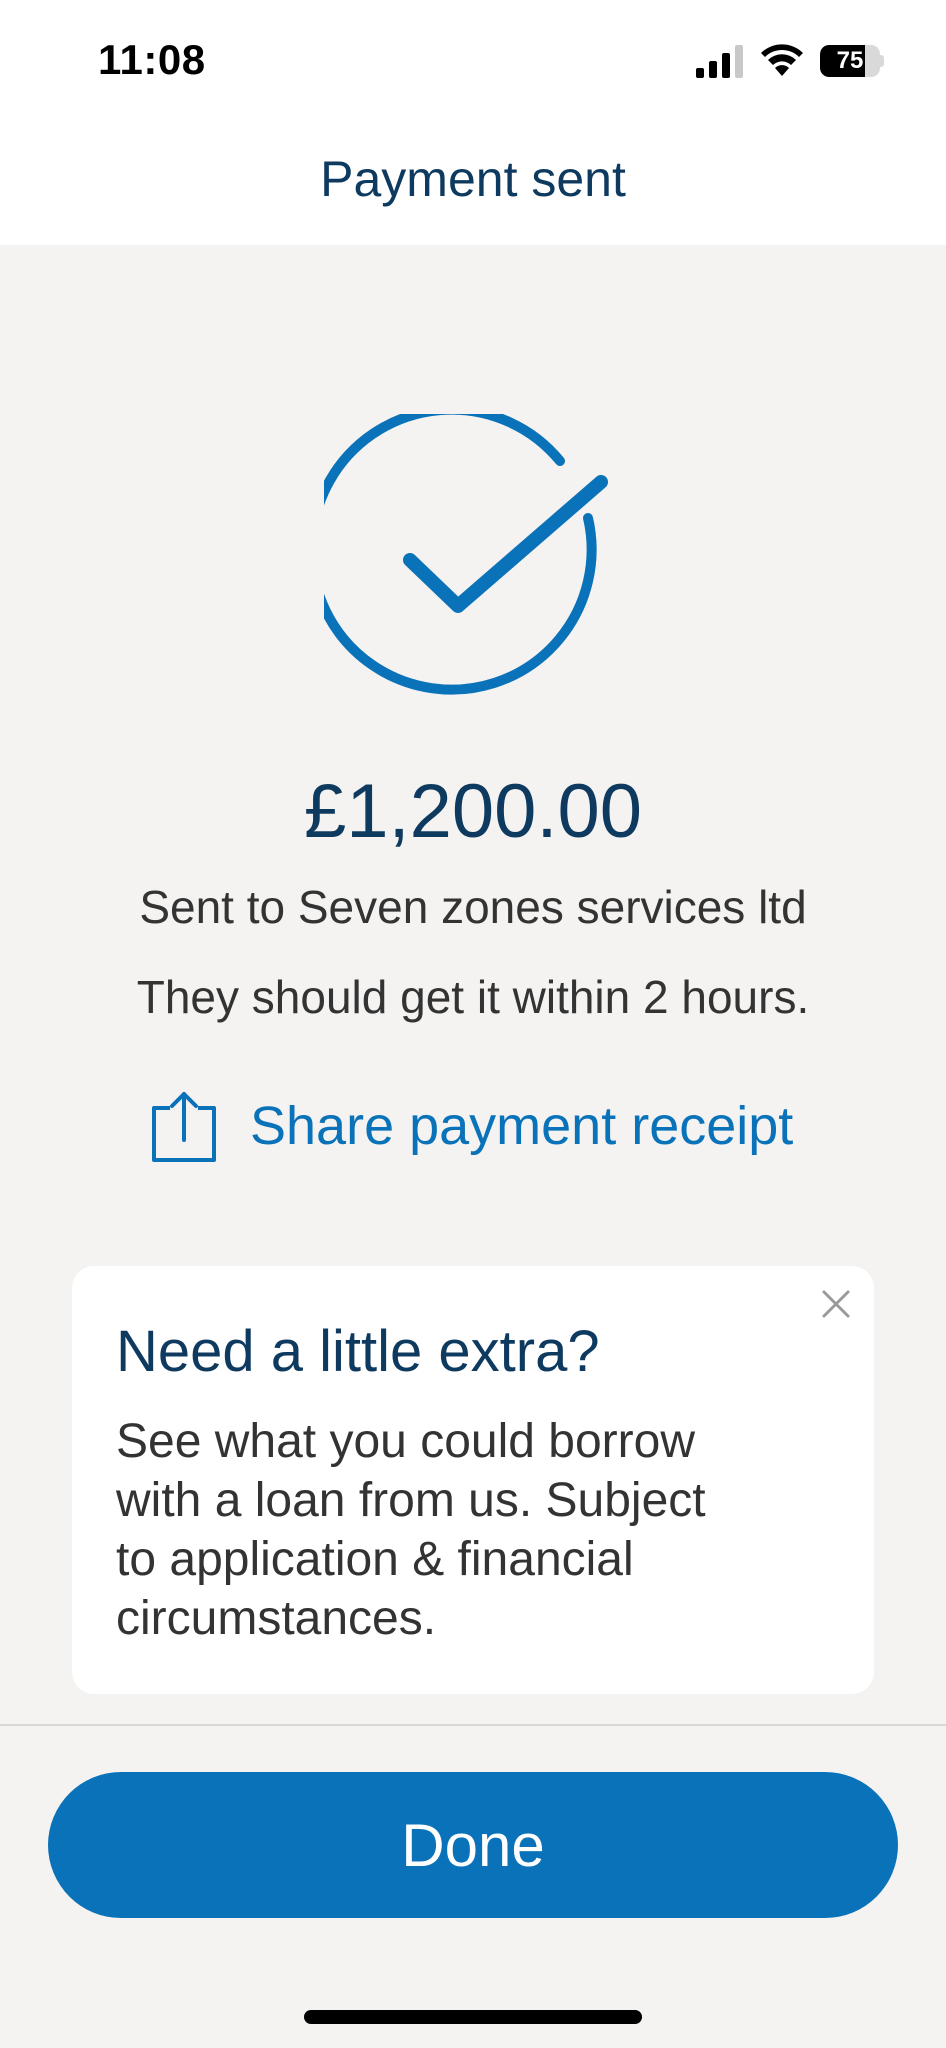 This screenshot has width=946, height=2048. I want to click on close-icon, so click(836, 1304).